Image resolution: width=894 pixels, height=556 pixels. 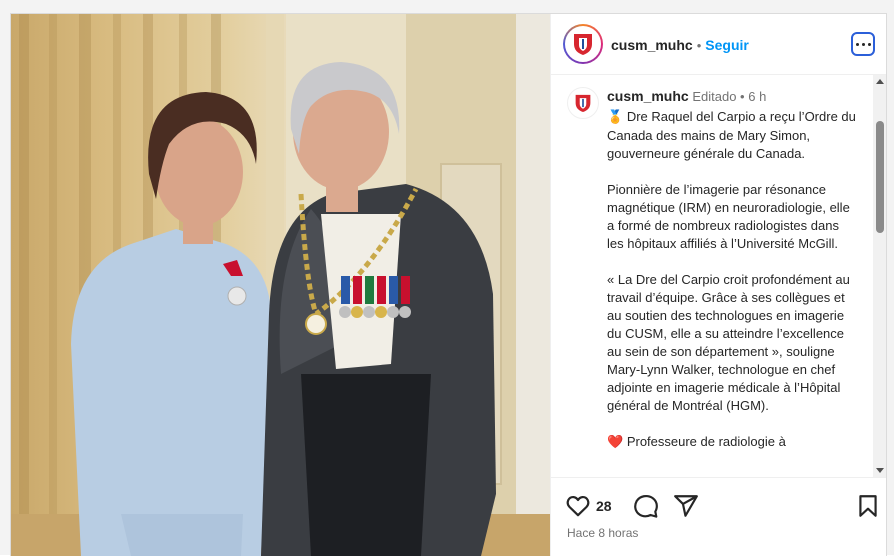 I want to click on scroll-down-arrow-icon, so click(x=880, y=470).